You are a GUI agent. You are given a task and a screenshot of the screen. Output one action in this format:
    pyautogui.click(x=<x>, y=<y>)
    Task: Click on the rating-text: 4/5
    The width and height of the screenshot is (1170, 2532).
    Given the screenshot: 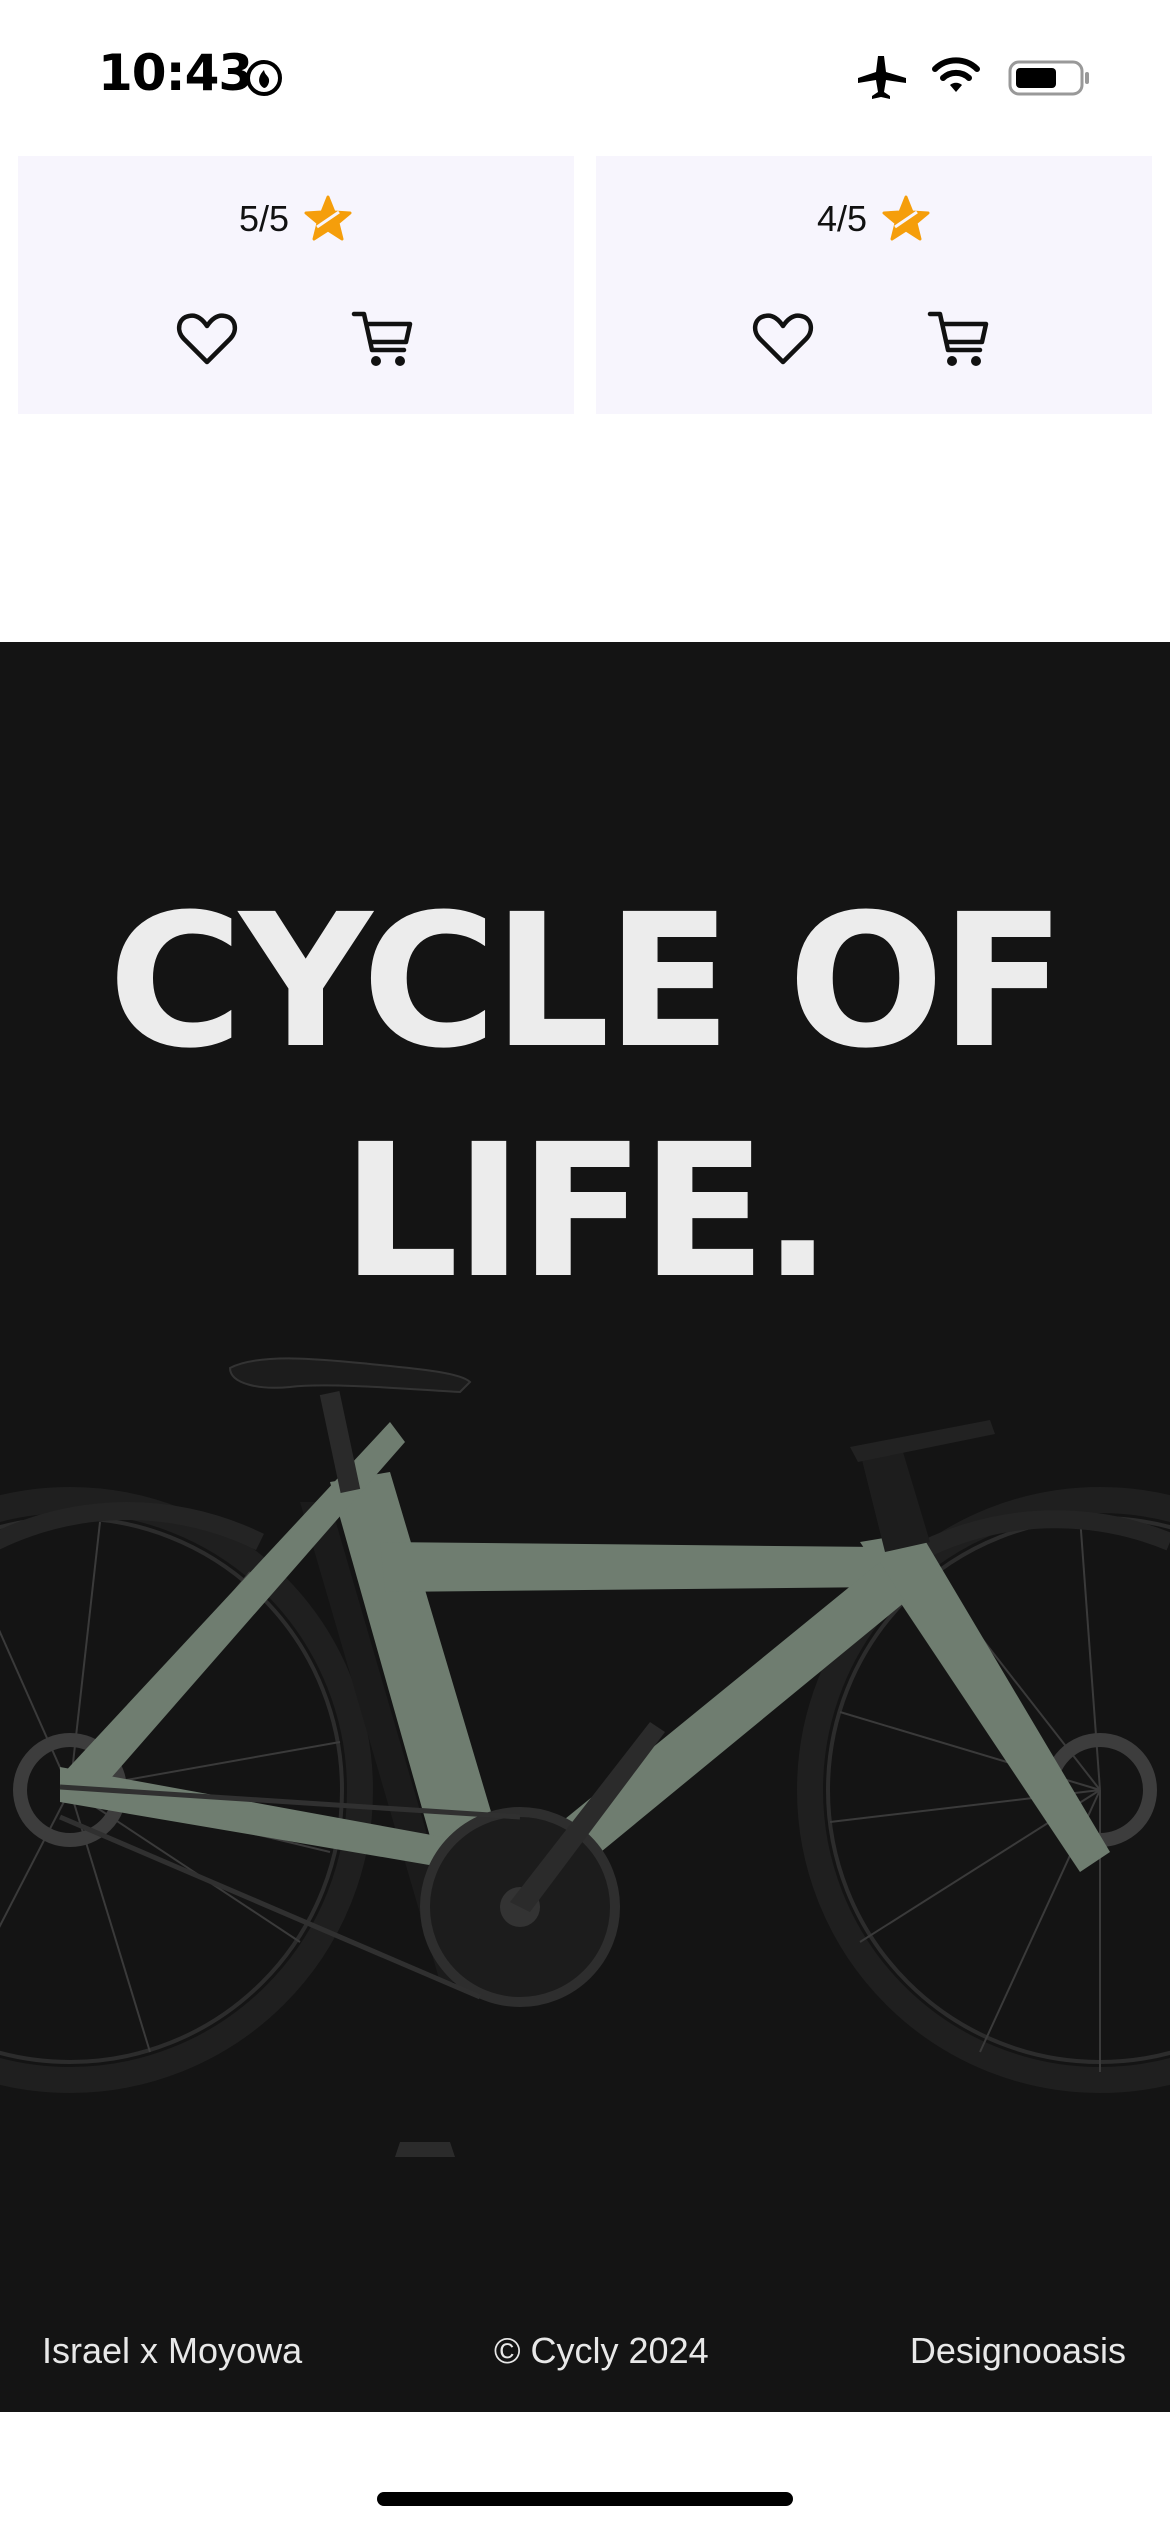 What is the action you would take?
    pyautogui.click(x=842, y=218)
    